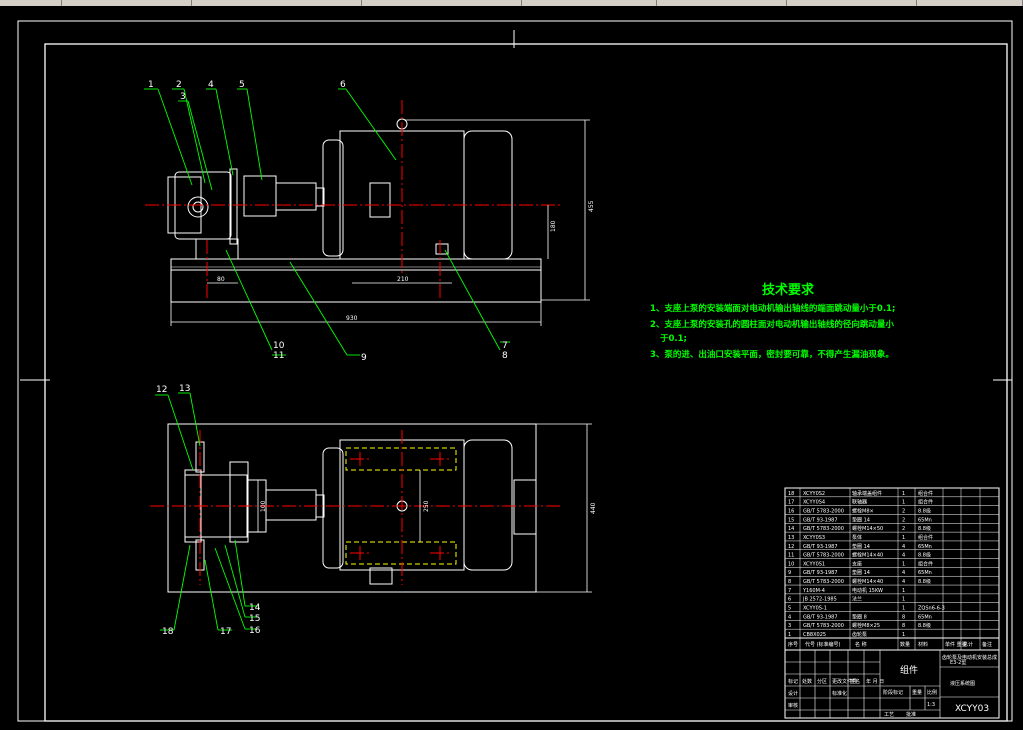 This screenshot has width=1023, height=730. I want to click on balloon-label: 7, so click(505, 346).